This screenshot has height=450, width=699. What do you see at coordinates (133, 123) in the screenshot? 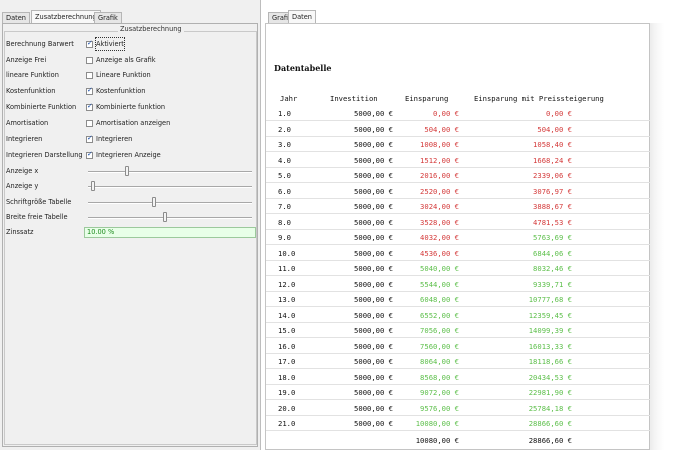
I see `checkbox-label: Amortisation anzeigen` at bounding box center [133, 123].